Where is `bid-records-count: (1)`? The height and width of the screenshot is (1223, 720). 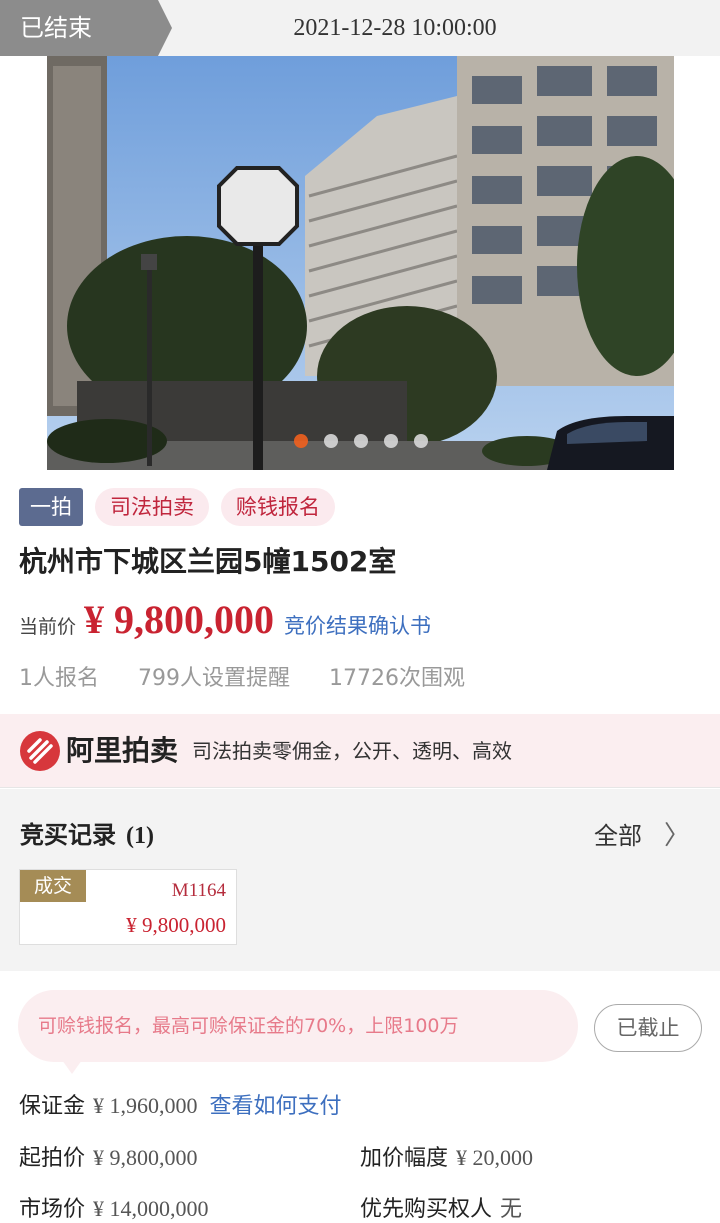 bid-records-count: (1) is located at coordinates (140, 836).